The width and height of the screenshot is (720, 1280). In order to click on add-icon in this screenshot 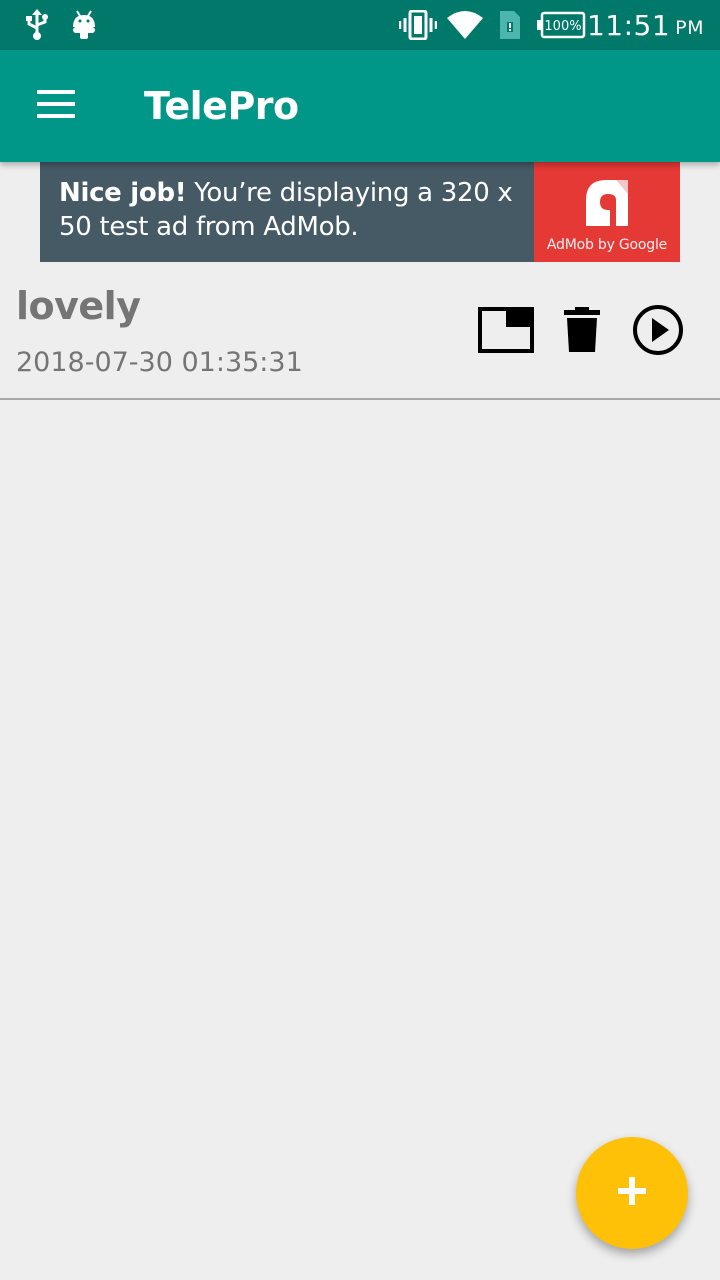, I will do `click(632, 1193)`.